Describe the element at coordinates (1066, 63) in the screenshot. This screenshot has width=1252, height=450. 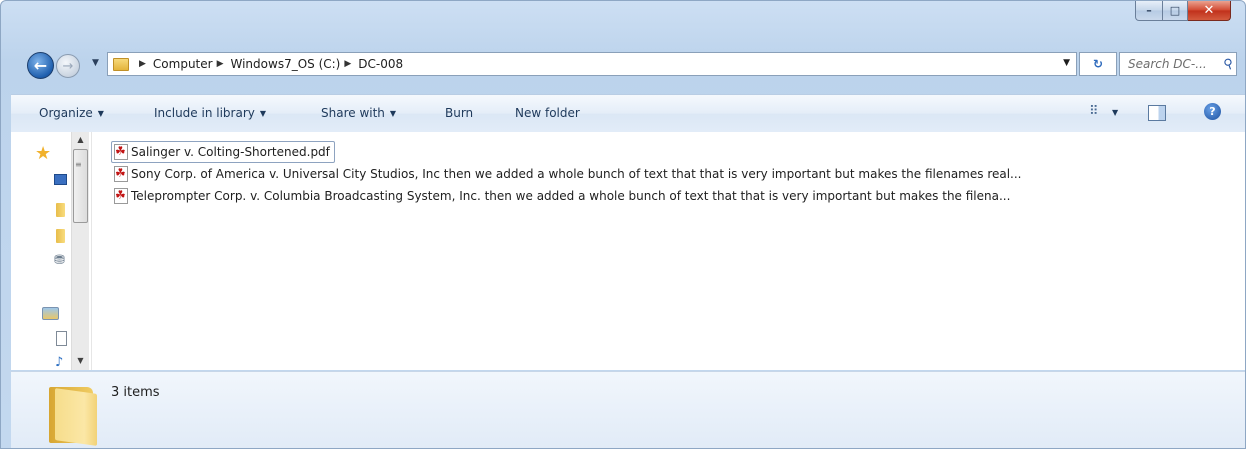
I see `address-dropdown-icon: ▼` at that location.